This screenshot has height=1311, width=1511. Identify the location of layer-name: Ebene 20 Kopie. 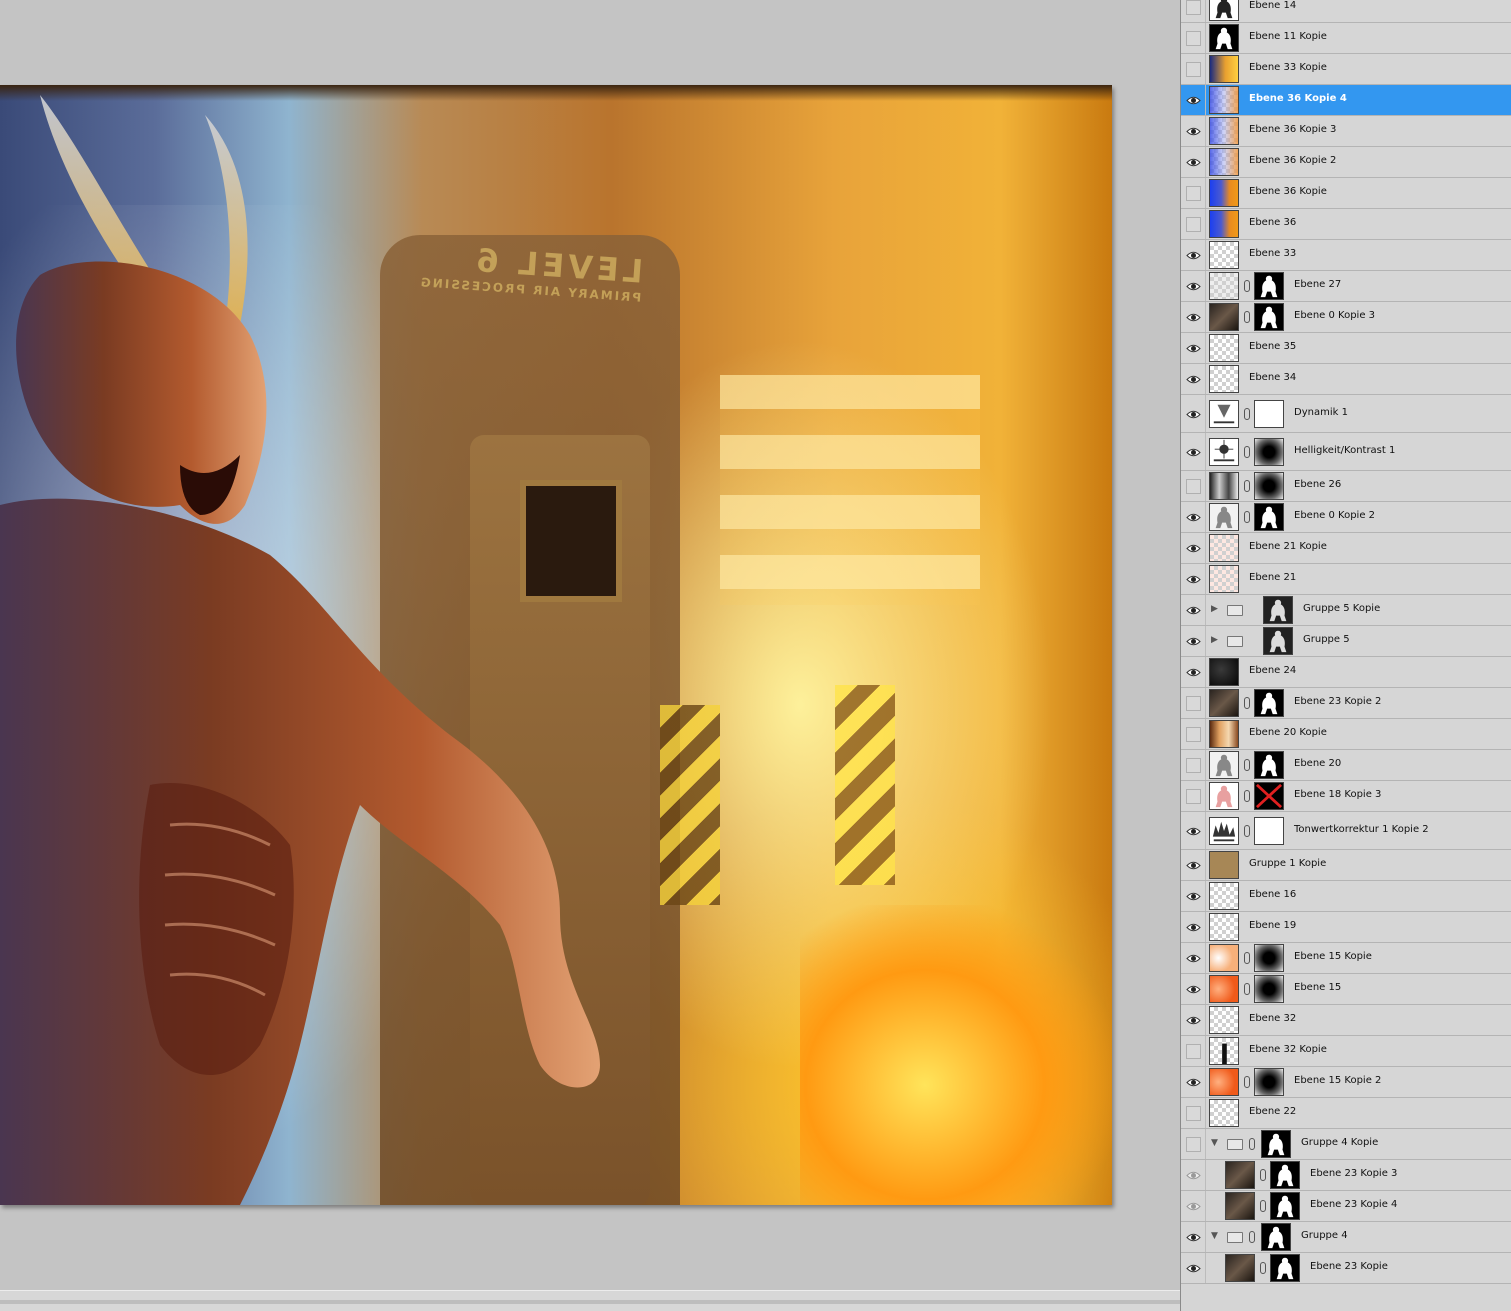
(1288, 732).